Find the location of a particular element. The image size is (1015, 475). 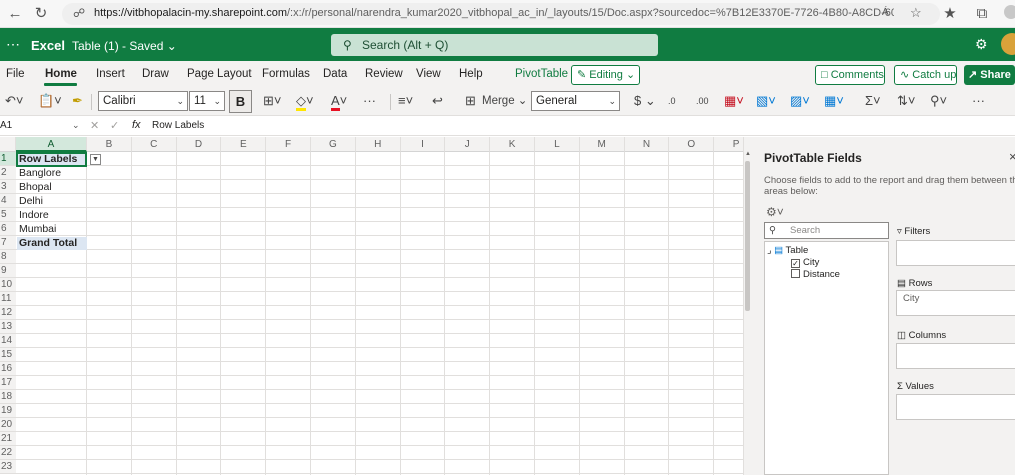

row-header-4: 4 is located at coordinates (8, 201).